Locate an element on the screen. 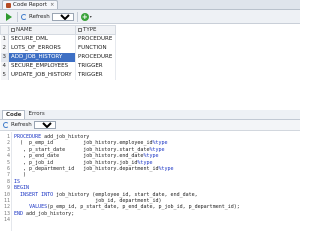 The height and width of the screenshot is (240, 320). line-number: 8 is located at coordinates (8, 181).